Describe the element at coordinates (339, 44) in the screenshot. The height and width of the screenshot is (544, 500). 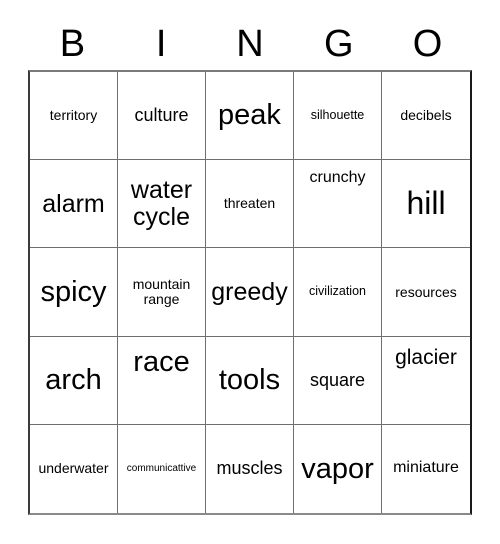
I see `bingo-header-letter-g: G` at that location.